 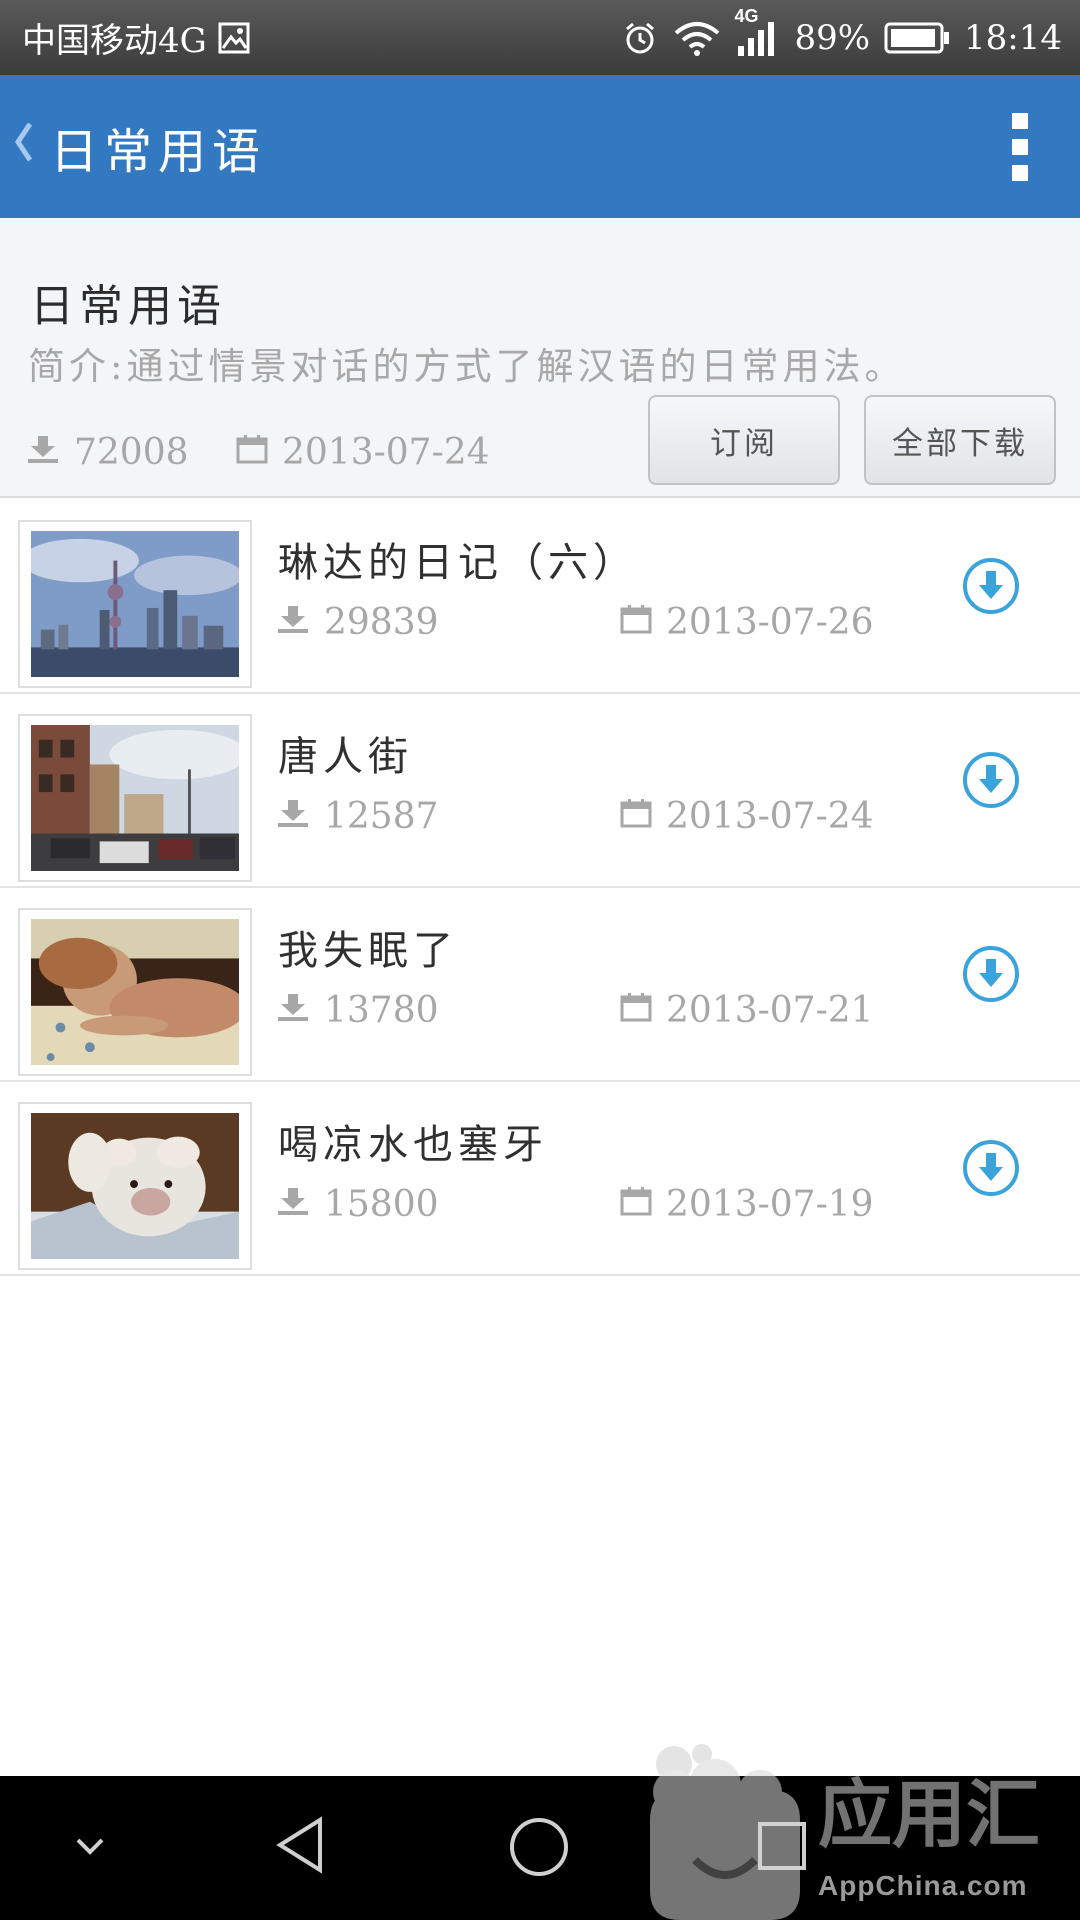 I want to click on overflow-menu-icon, so click(x=1020, y=147).